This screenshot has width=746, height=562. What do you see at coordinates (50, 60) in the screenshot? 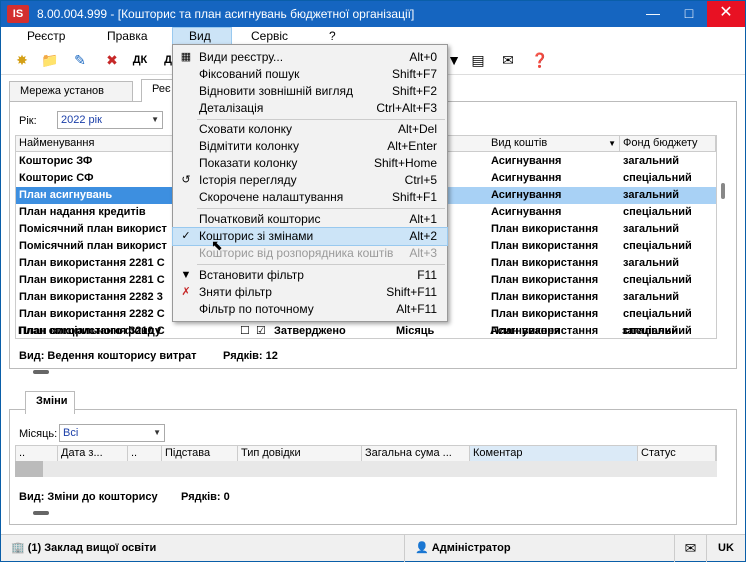
I see `open-folder-icon: 📁` at bounding box center [50, 60].